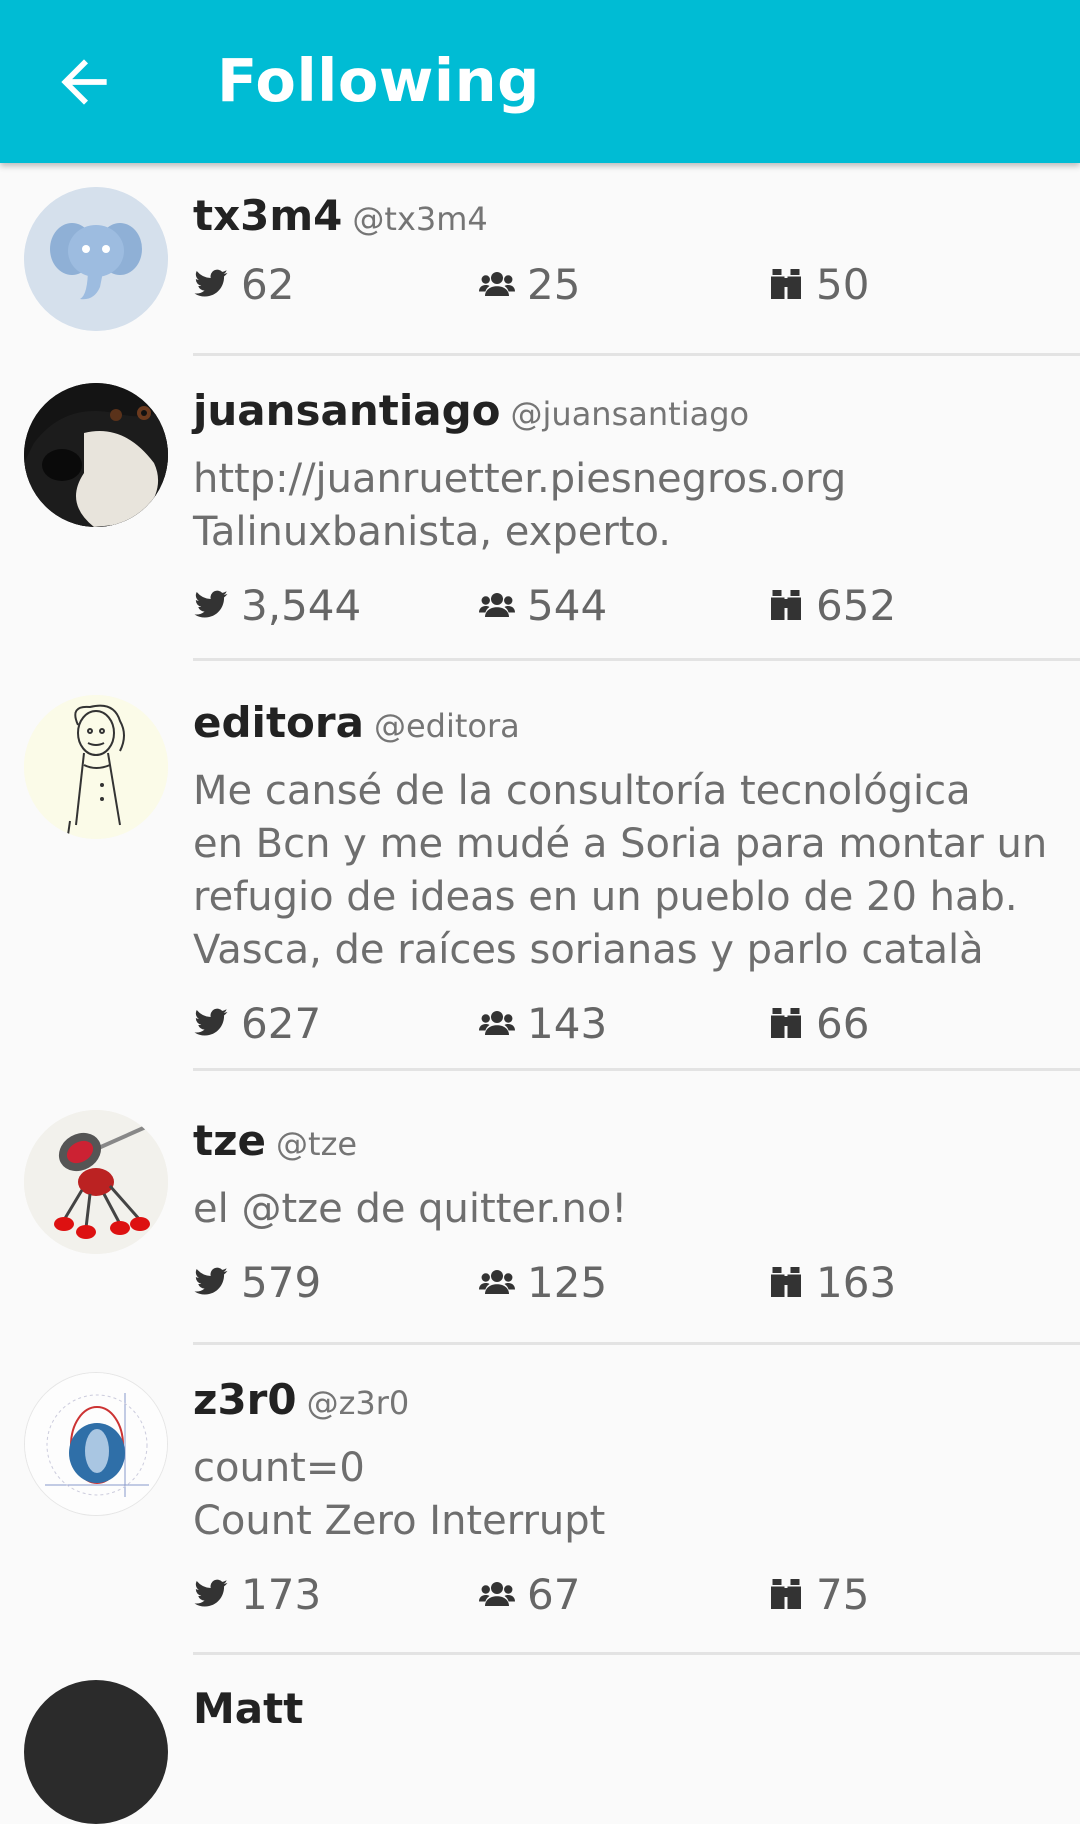  I want to click on followers-stat: 67, so click(529, 1594).